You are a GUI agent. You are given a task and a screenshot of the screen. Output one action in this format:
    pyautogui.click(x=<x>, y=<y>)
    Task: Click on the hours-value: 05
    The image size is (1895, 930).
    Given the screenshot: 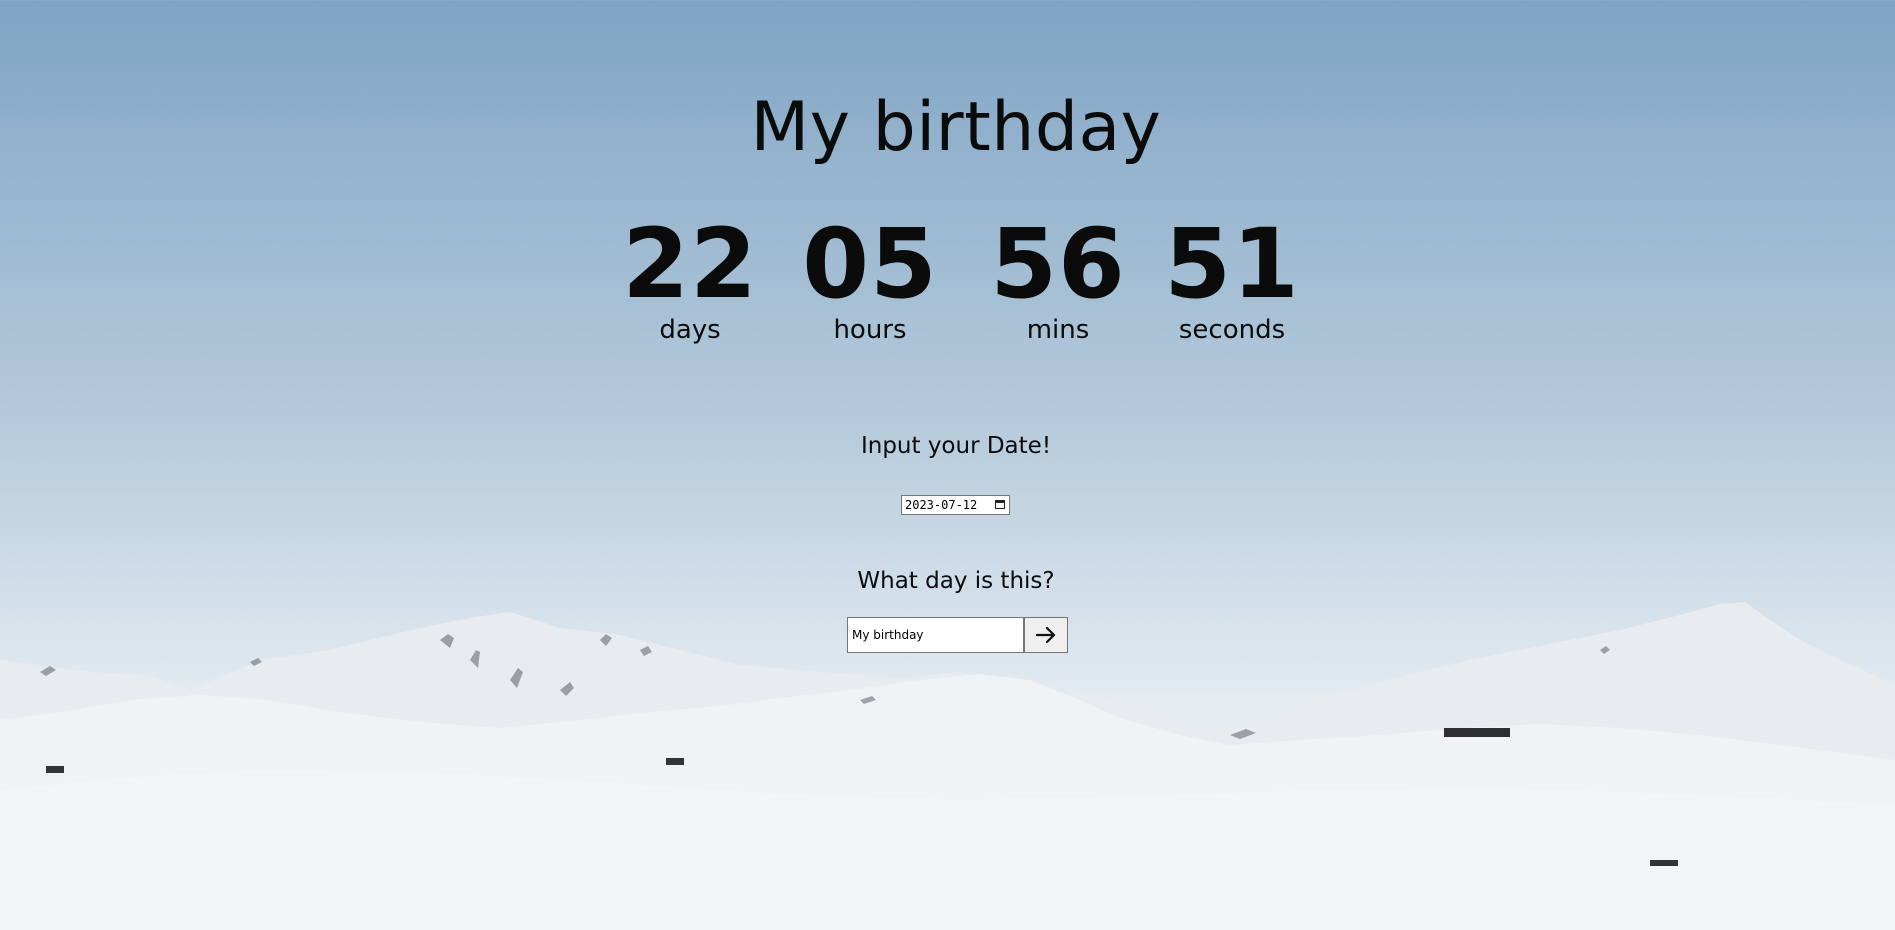 What is the action you would take?
    pyautogui.click(x=870, y=264)
    